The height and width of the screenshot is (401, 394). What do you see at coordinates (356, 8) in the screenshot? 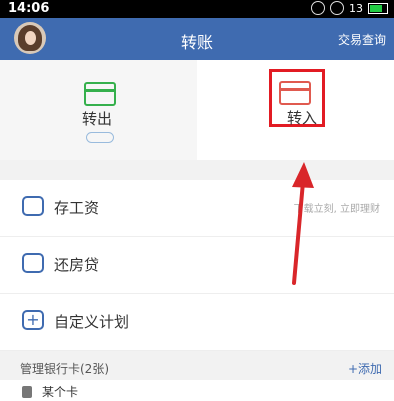
I see `signal-count: 13` at bounding box center [356, 8].